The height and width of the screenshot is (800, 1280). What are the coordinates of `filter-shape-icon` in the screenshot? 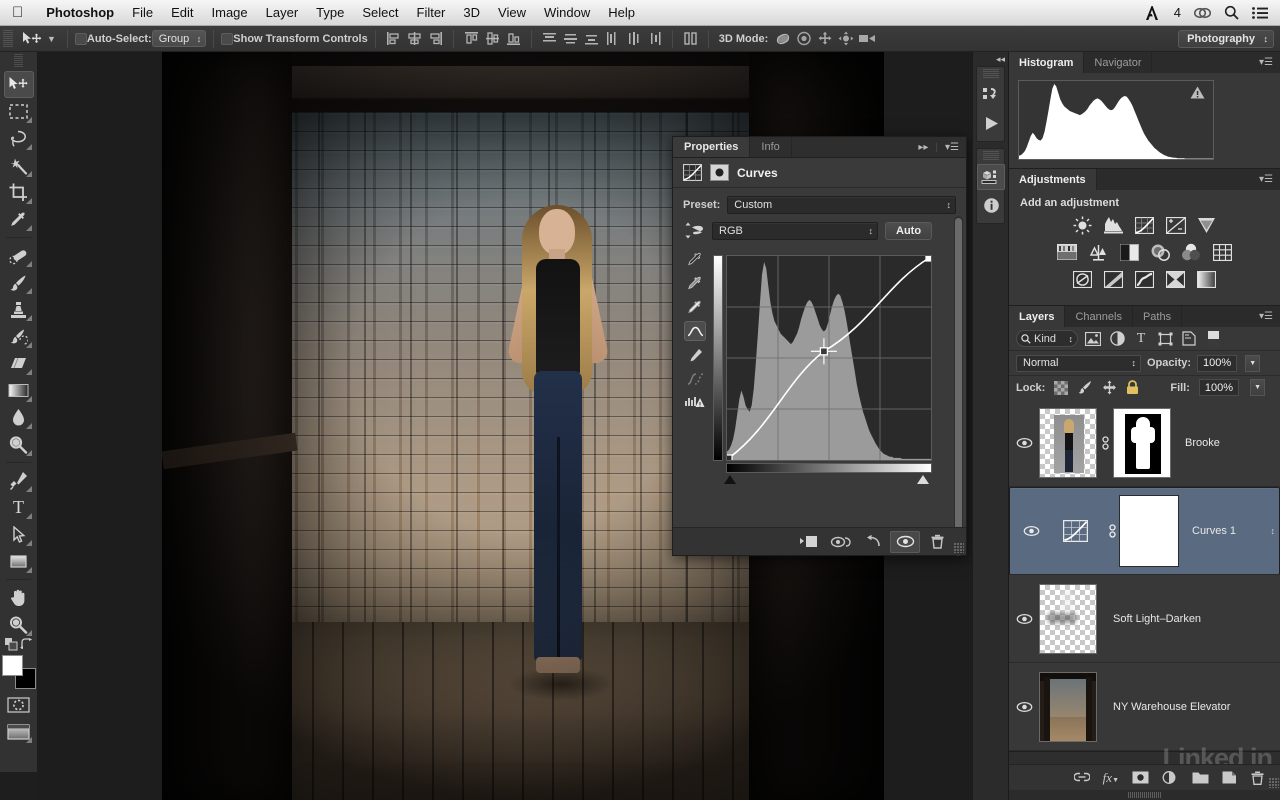 It's located at (1165, 339).